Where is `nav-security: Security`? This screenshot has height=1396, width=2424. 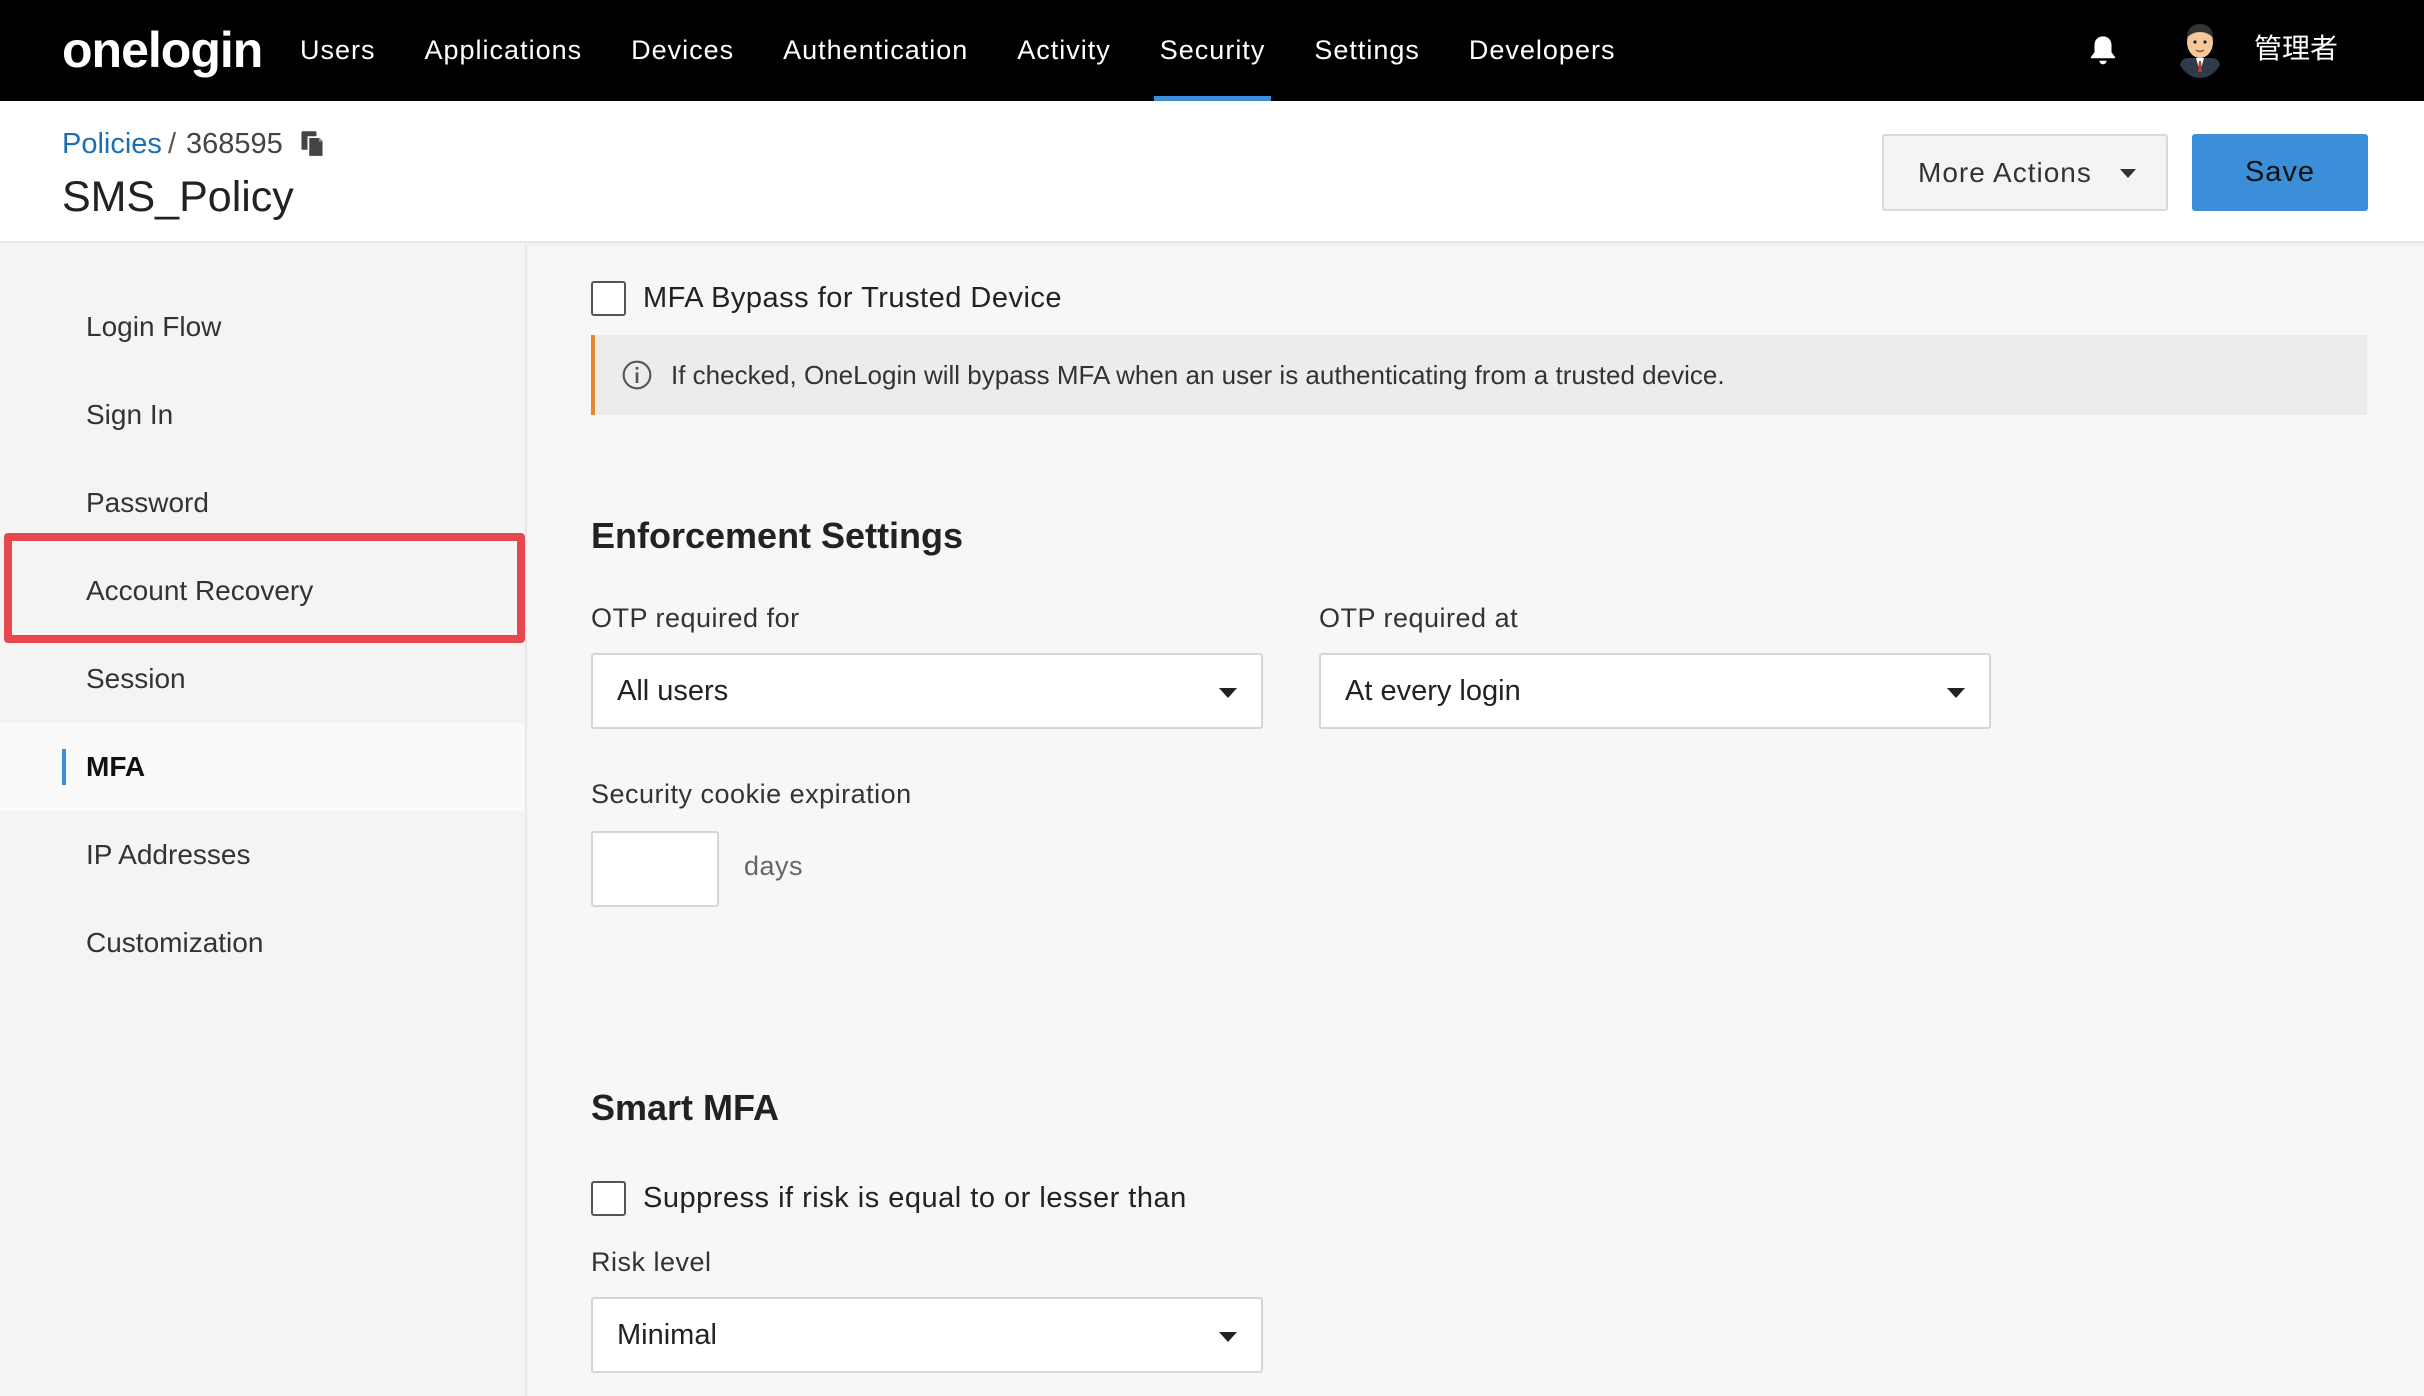
nav-security: Security is located at coordinates (1212, 50).